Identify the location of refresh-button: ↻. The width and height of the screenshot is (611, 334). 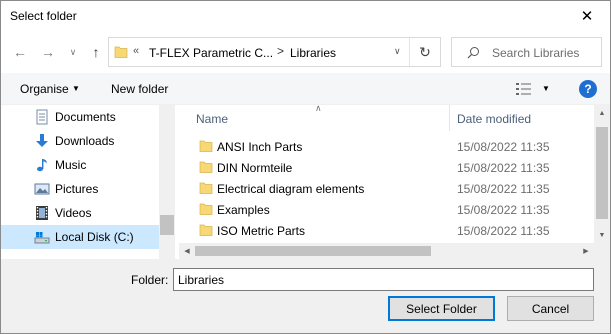
(425, 52).